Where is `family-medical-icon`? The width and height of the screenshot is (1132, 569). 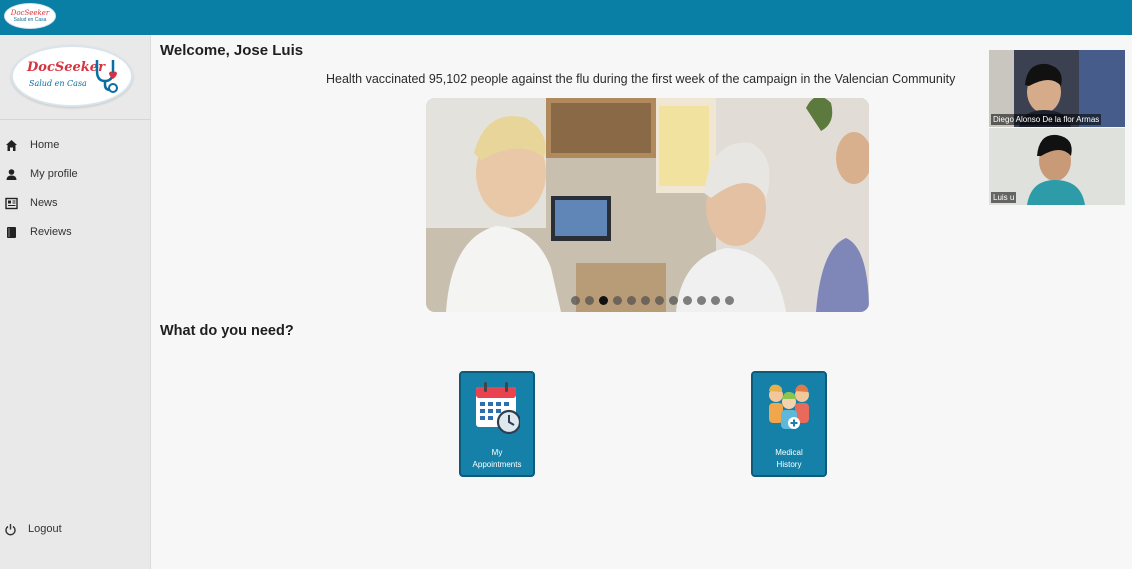
family-medical-icon is located at coordinates (789, 406).